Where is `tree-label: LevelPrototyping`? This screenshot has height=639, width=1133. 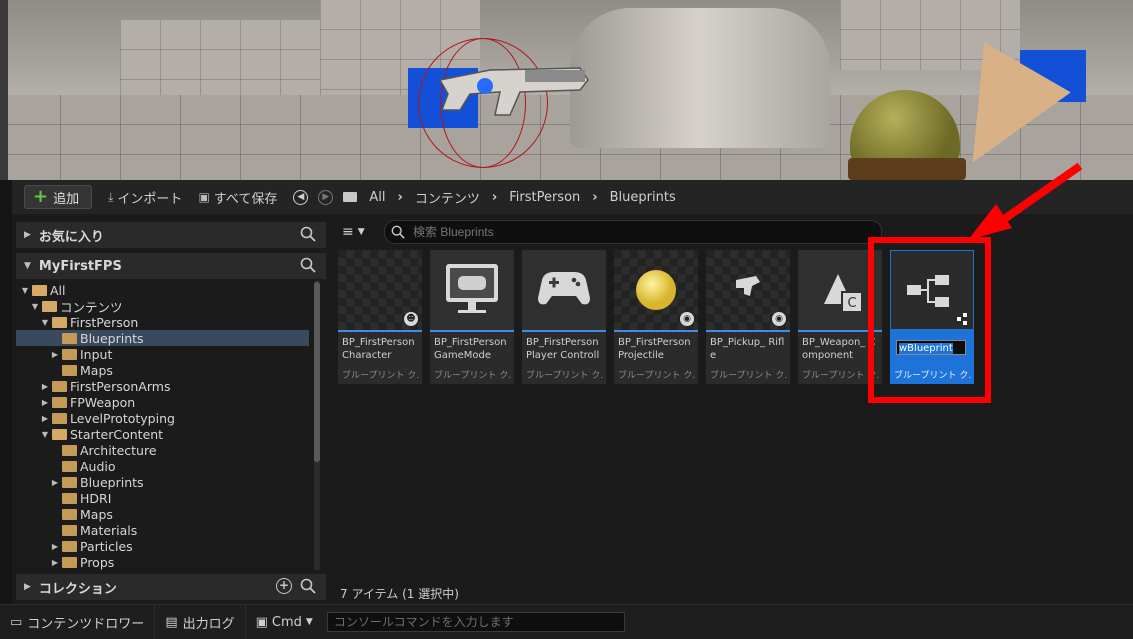
tree-label: LevelPrototyping is located at coordinates (122, 418).